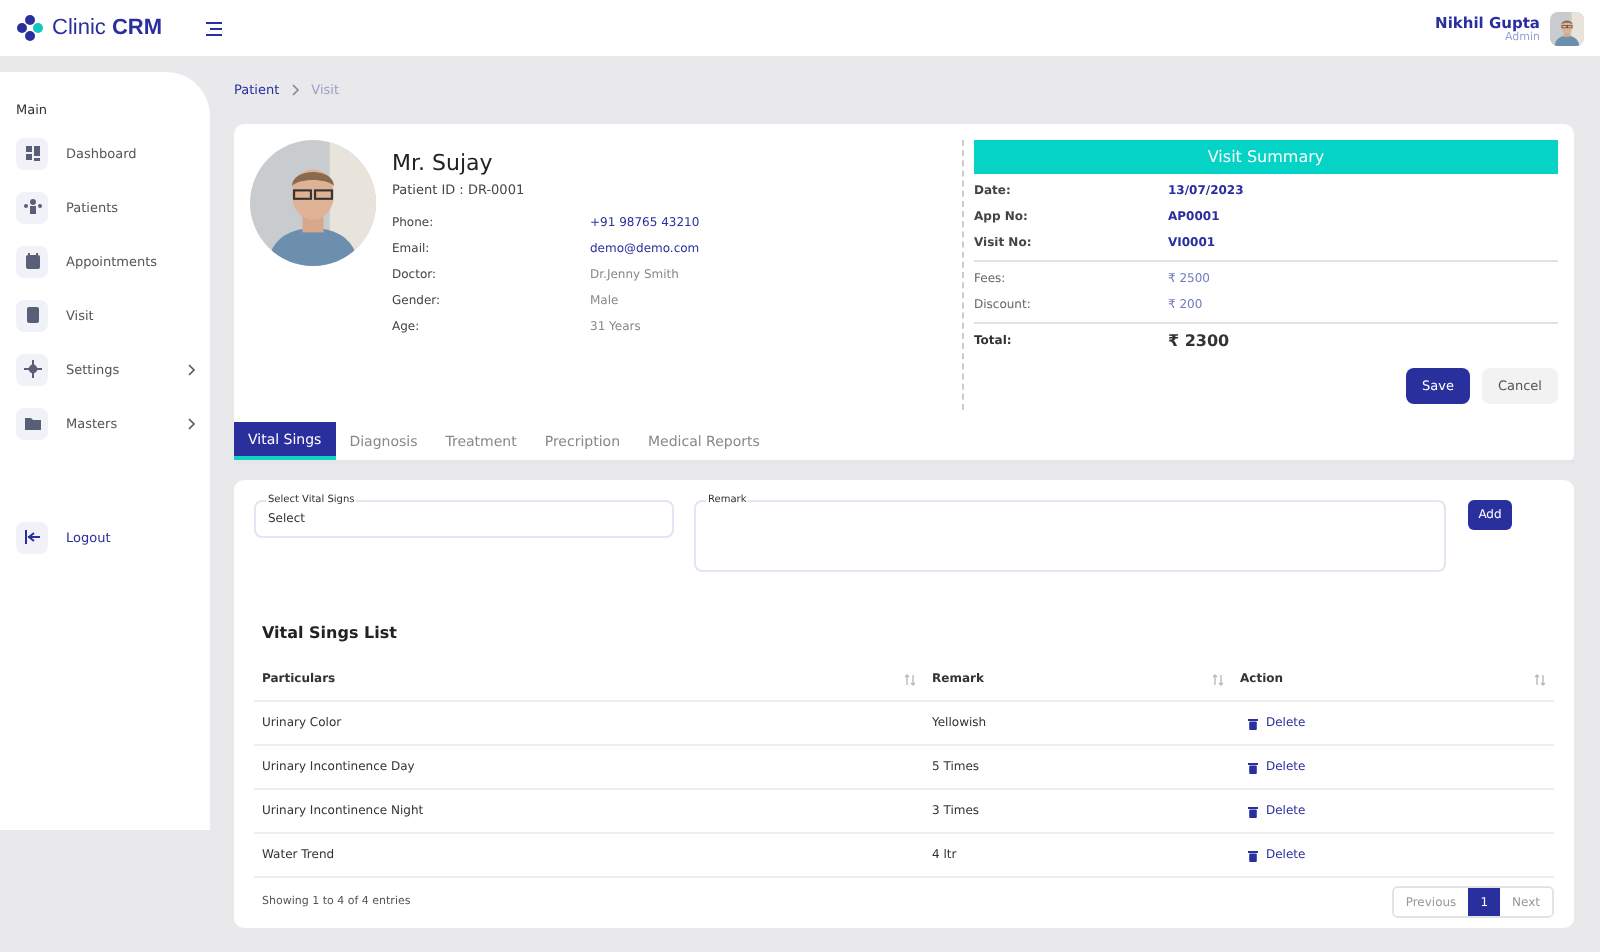 This screenshot has height=952, width=1600. I want to click on table-title: Vital Sings List, so click(329, 633).